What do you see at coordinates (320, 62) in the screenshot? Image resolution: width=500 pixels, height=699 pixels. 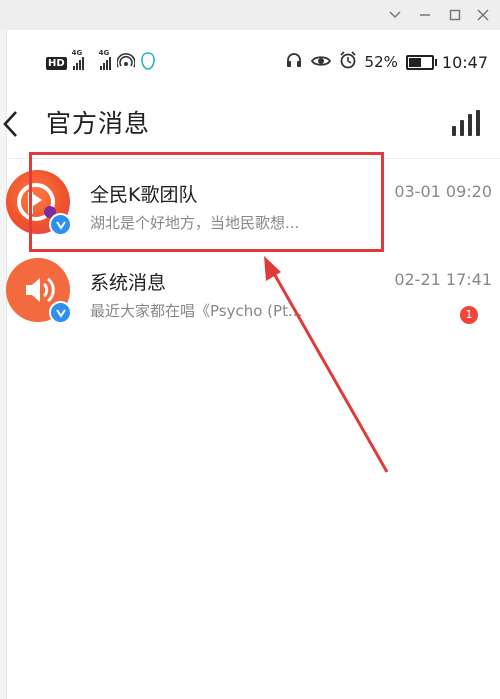 I see `eye-icon` at bounding box center [320, 62].